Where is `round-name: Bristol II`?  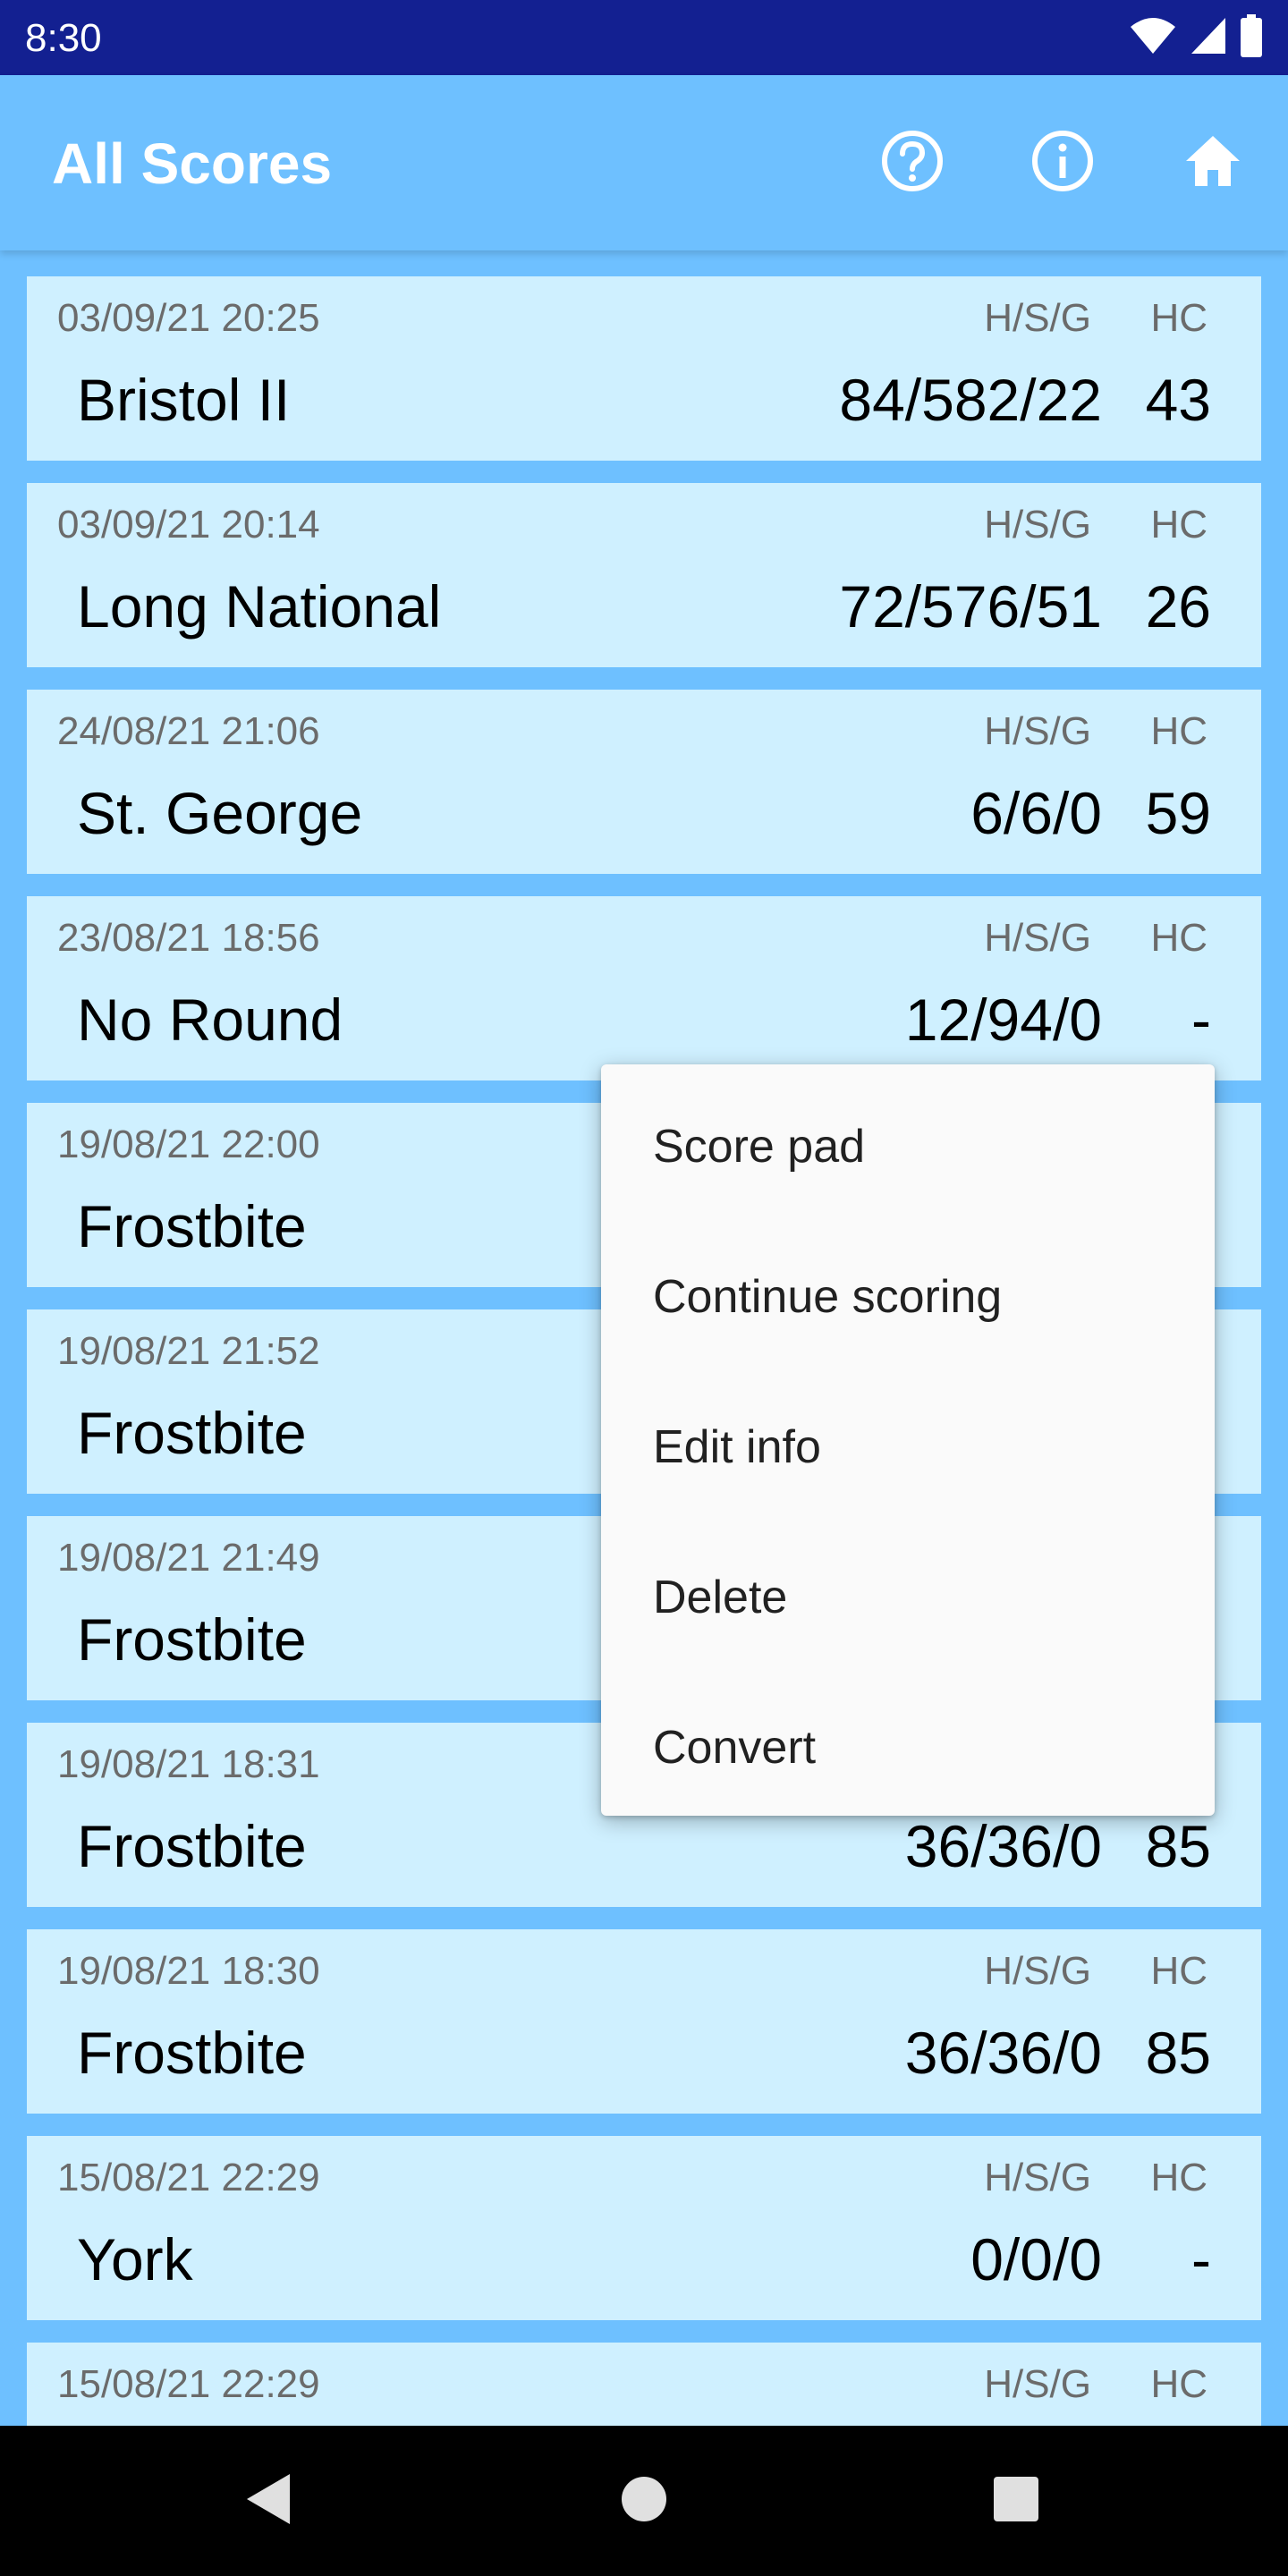 round-name: Bristol II is located at coordinates (184, 400).